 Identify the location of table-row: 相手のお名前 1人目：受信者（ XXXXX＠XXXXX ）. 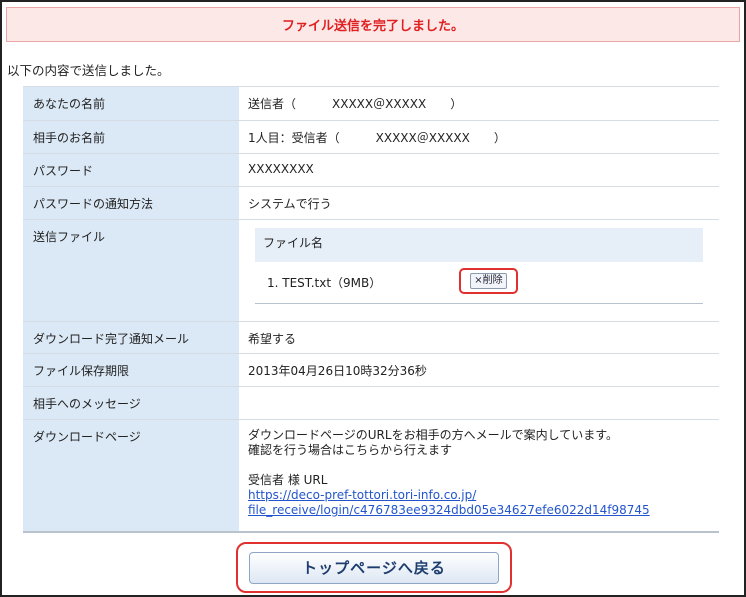
(371, 137).